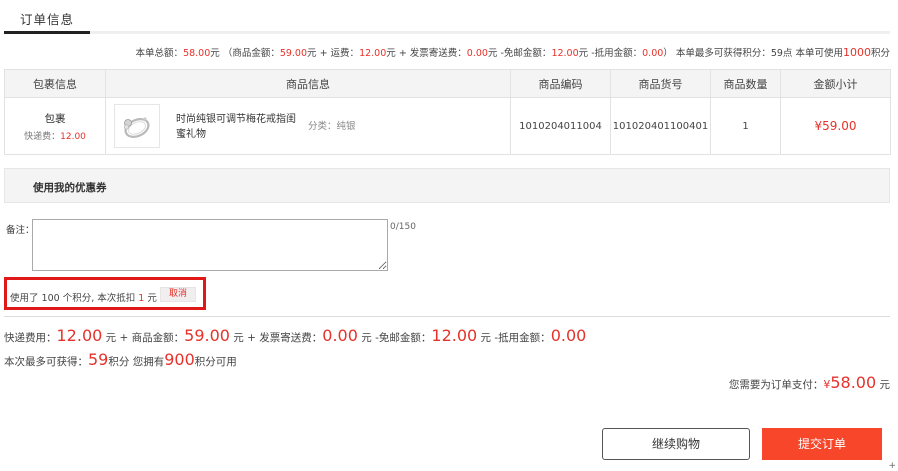 The width and height of the screenshot is (898, 471). I want to click on header-goods-info: 商品信息, so click(308, 83).